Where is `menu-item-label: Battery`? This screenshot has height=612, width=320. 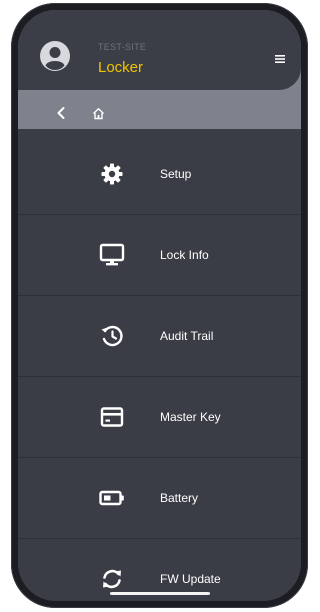
menu-item-label: Battery is located at coordinates (179, 498).